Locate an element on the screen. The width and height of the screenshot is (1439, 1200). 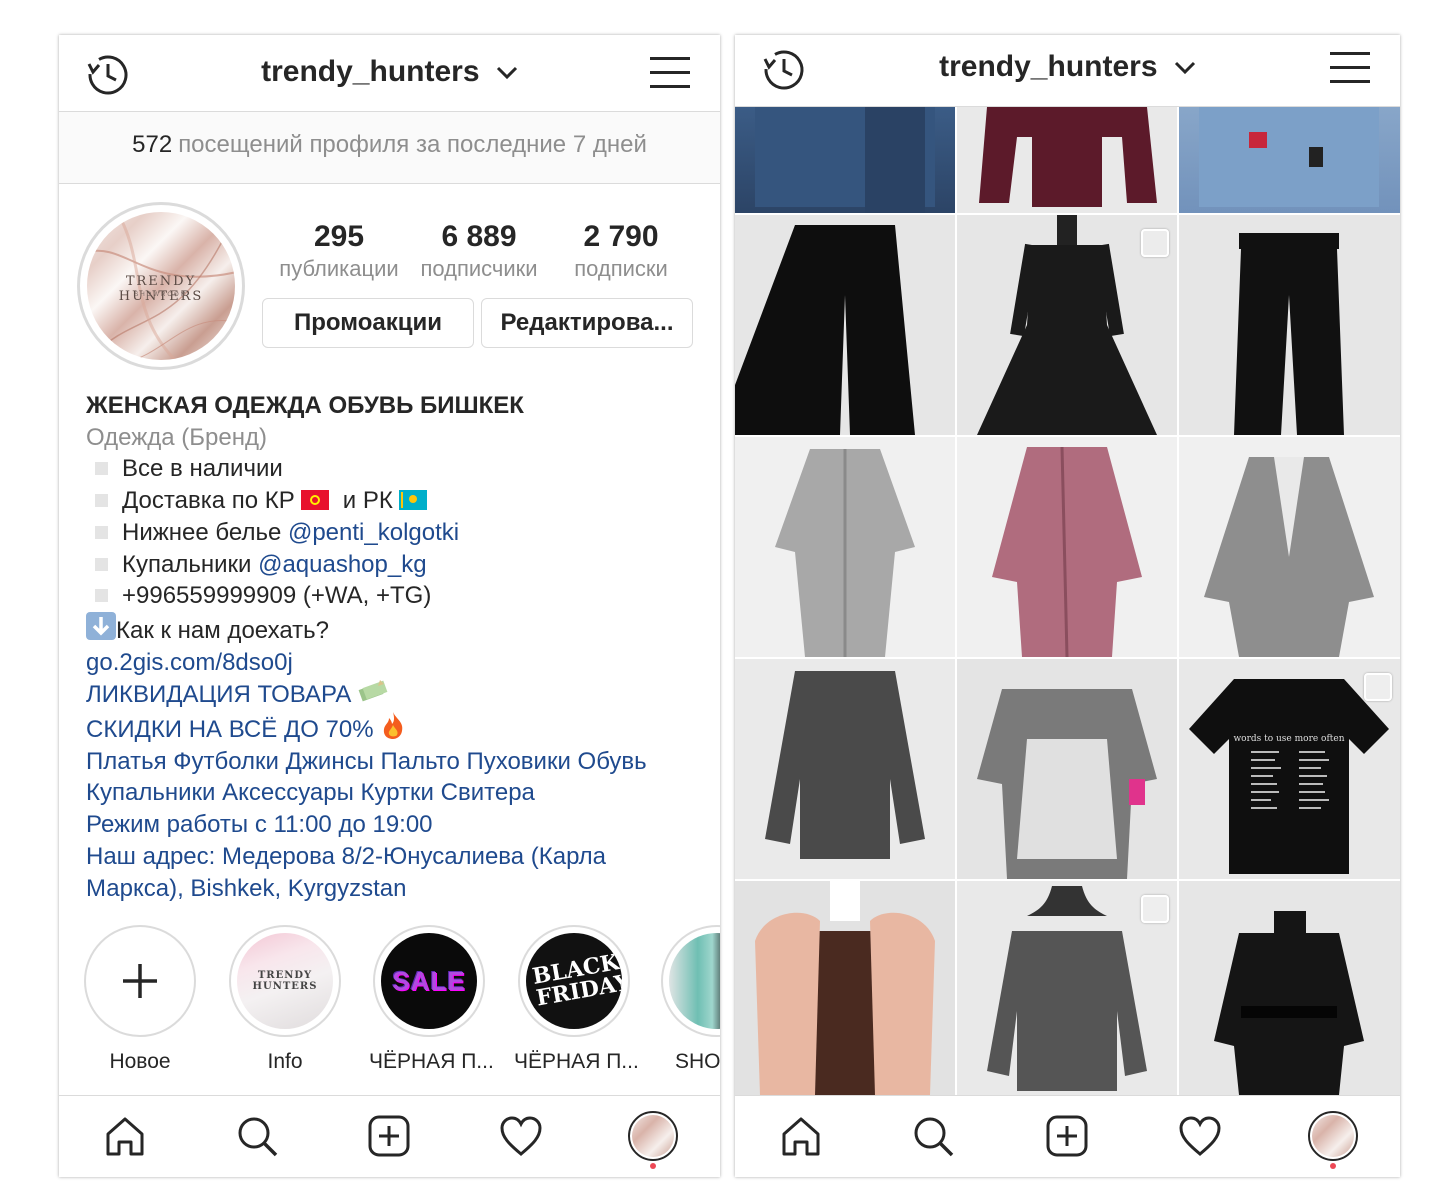
highlight-show: SHOW is located at coordinates (688, 999).